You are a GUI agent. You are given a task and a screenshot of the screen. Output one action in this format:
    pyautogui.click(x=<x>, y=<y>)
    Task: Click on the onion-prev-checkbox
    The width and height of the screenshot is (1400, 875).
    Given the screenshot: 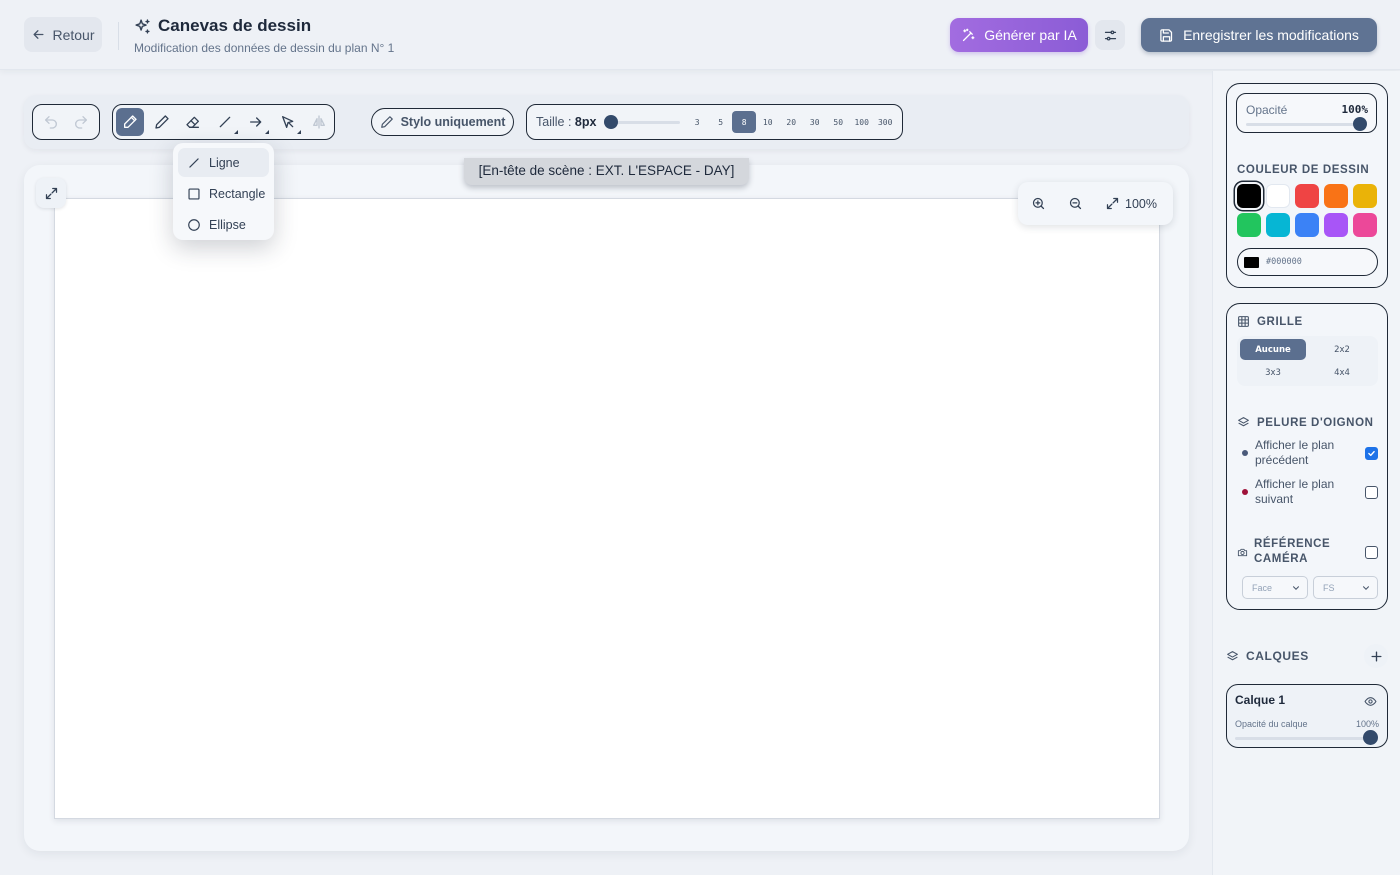 What is the action you would take?
    pyautogui.click(x=1371, y=453)
    